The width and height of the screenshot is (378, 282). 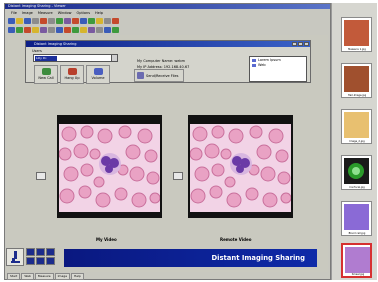 I want to click on arrow-icon, so click(x=59, y=30).